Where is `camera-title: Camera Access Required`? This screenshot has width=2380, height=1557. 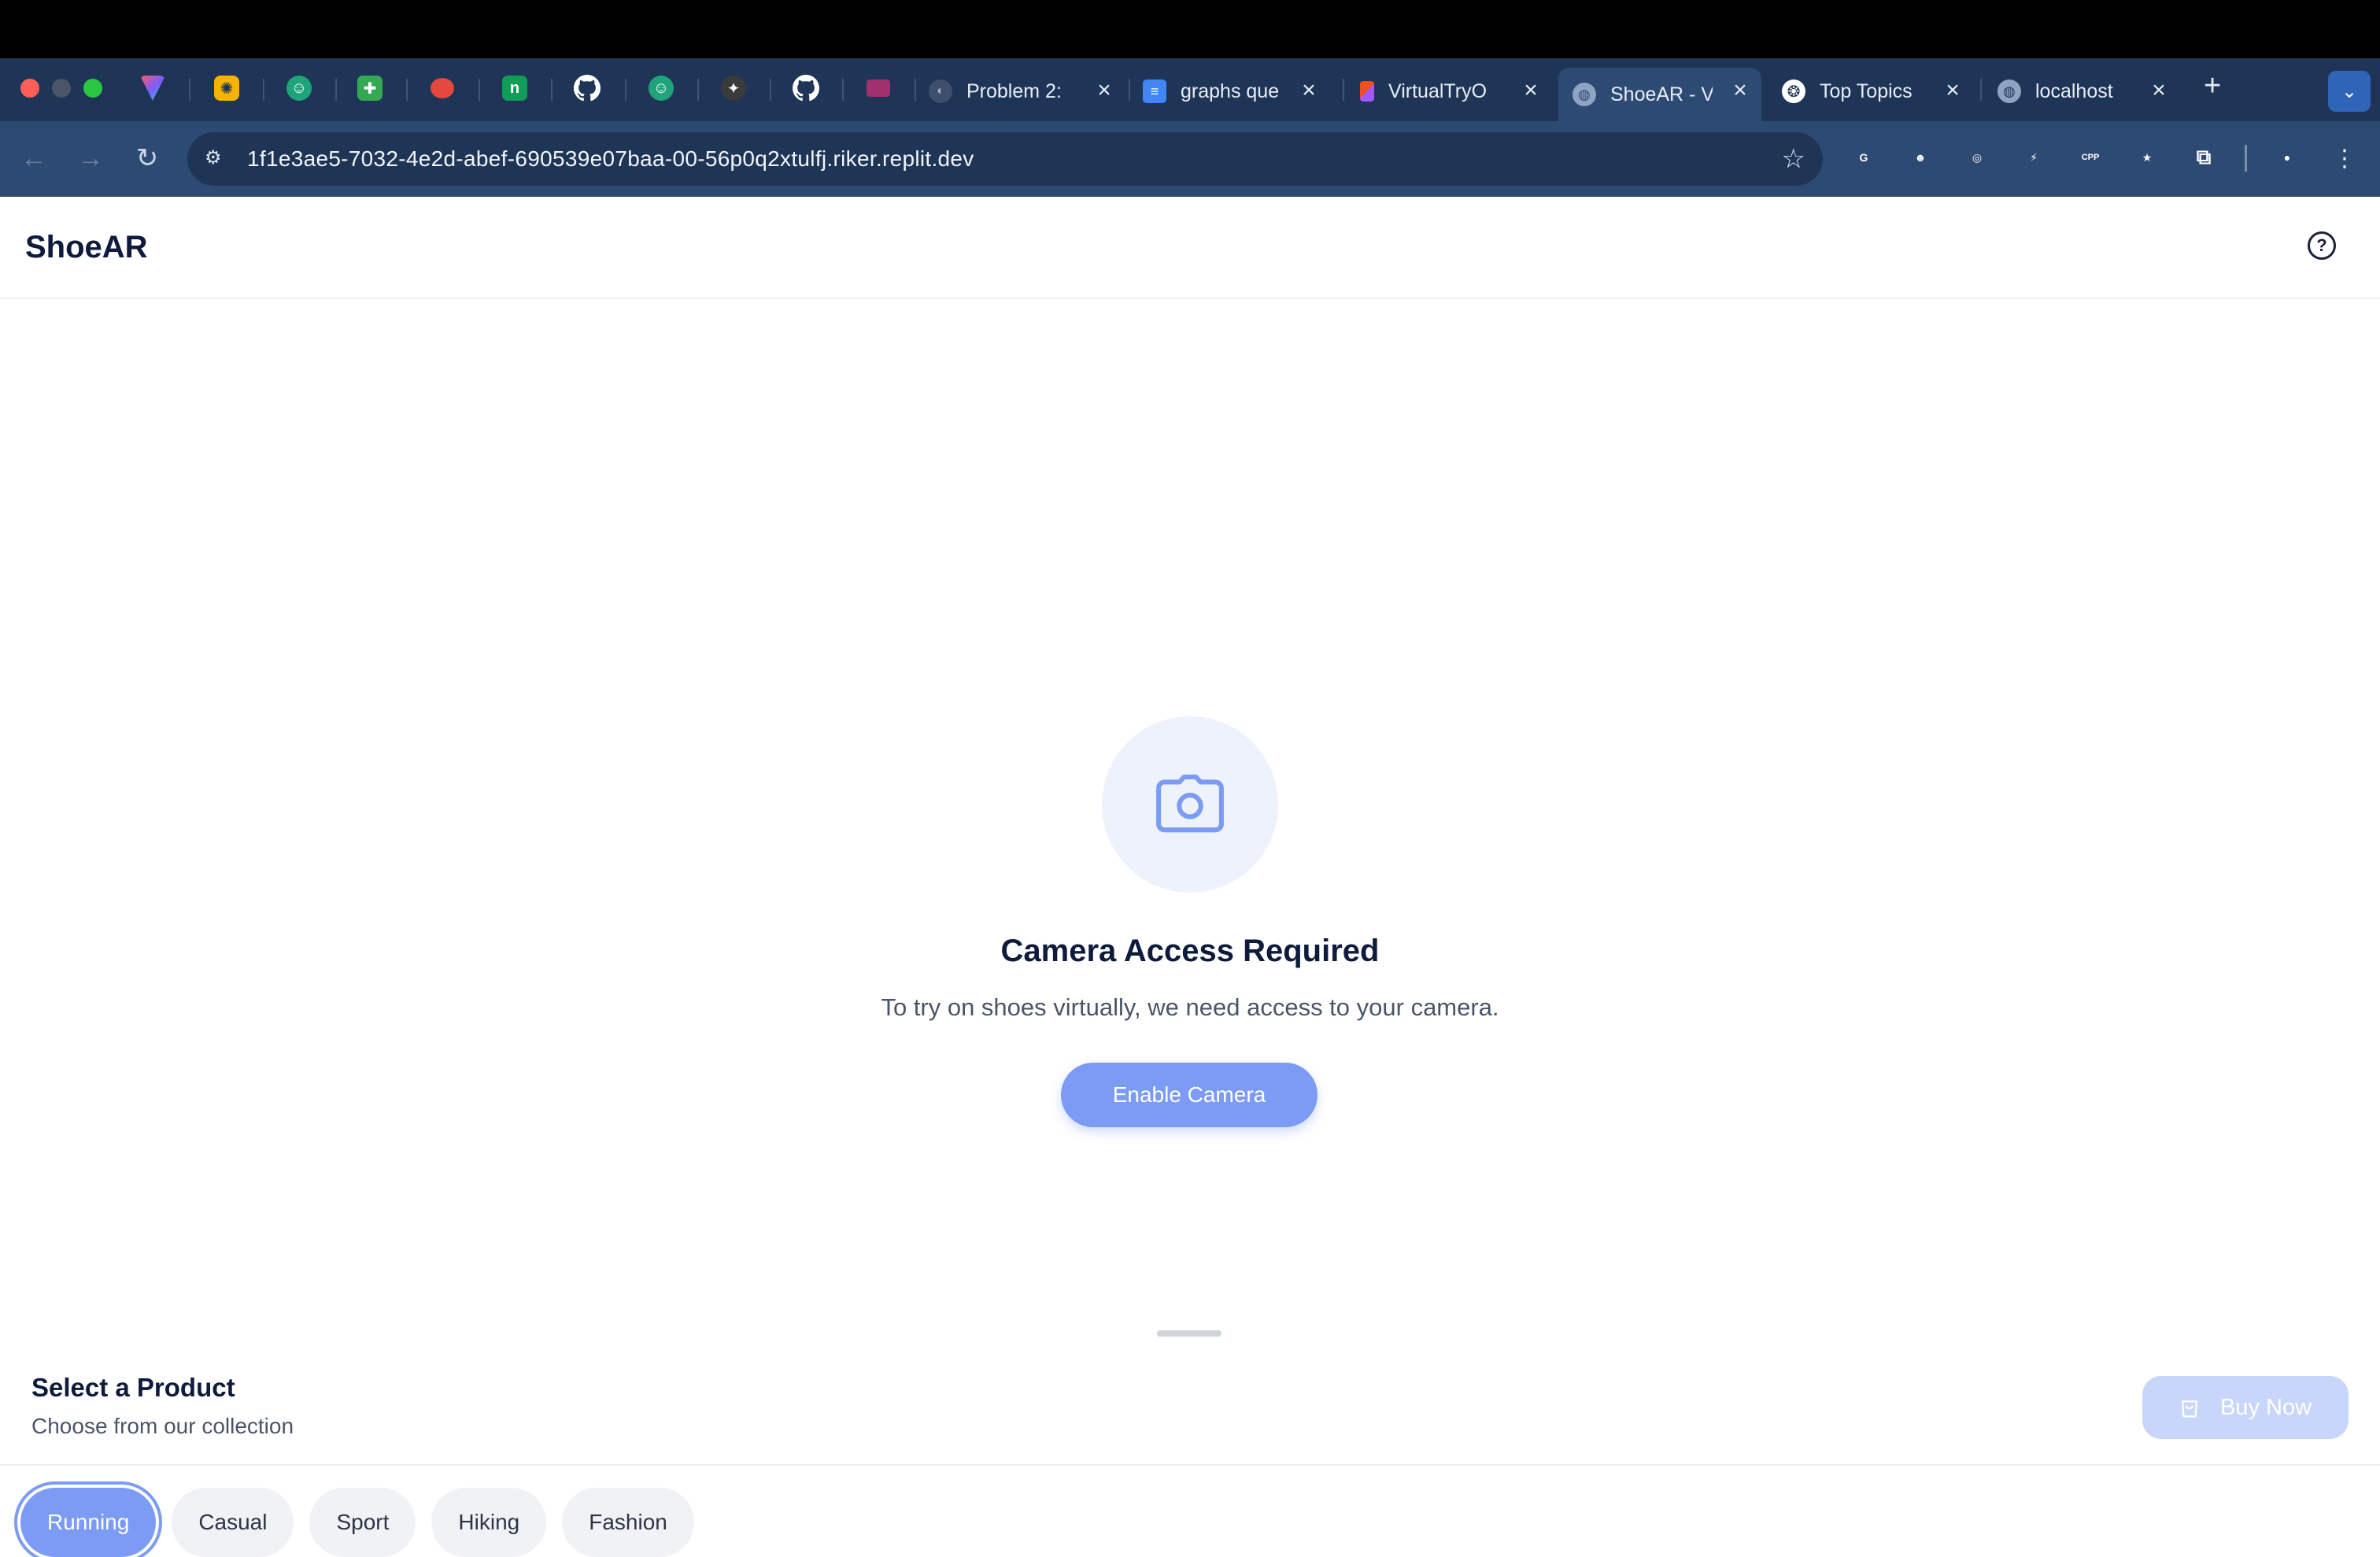
camera-title: Camera Access Required is located at coordinates (1190, 951).